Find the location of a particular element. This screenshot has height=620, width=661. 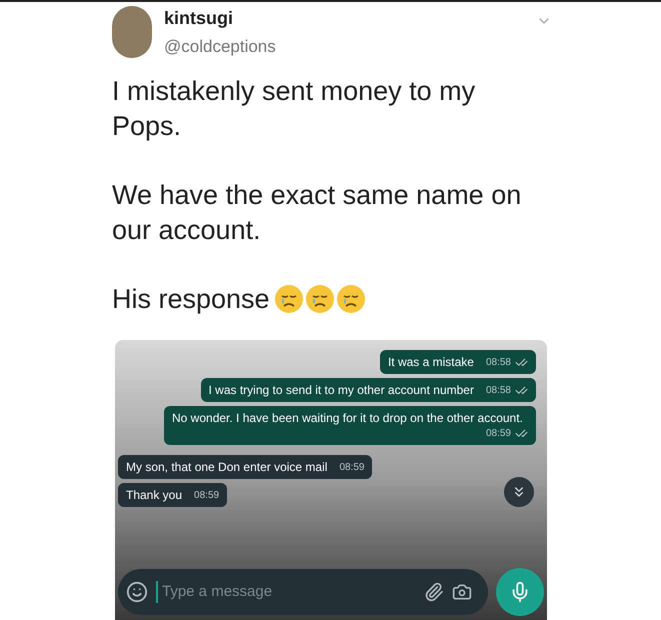

message-input: Type a message is located at coordinates (286, 592).